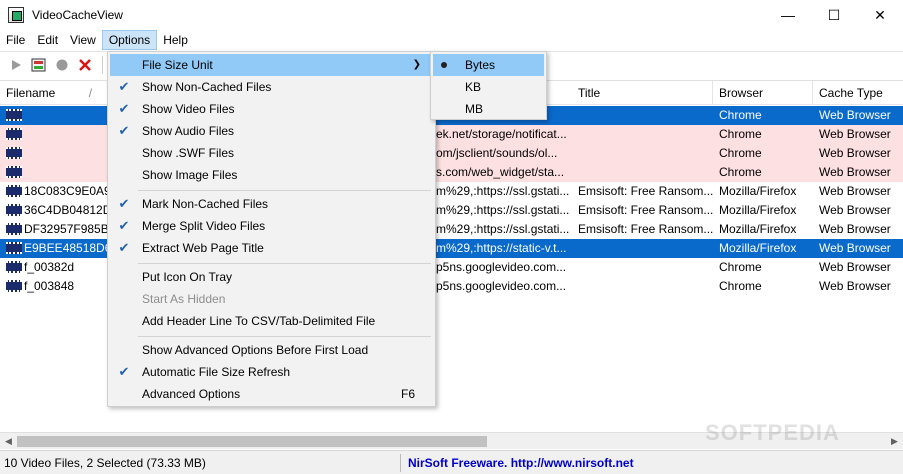 This screenshot has height=474, width=903. What do you see at coordinates (16, 65) in the screenshot?
I see `play-icon` at bounding box center [16, 65].